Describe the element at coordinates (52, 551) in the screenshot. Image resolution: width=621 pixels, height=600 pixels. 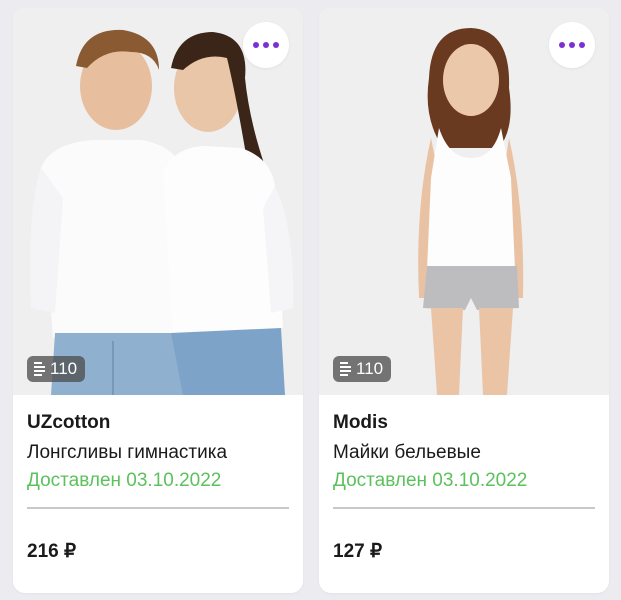
I see `product-price: 216 ₽` at that location.